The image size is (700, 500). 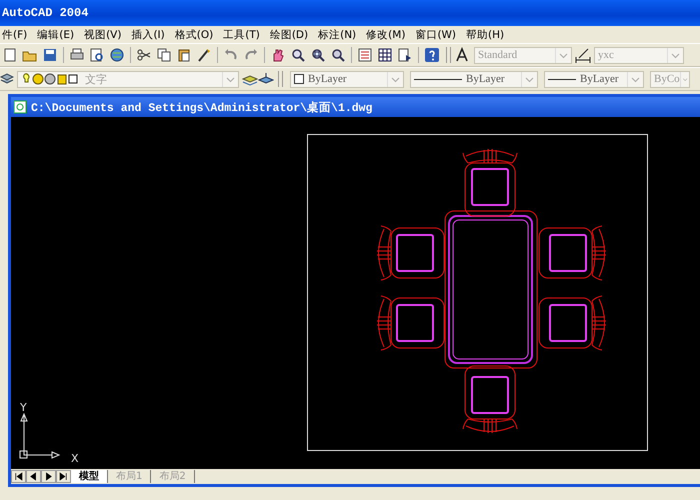 What do you see at coordinates (347, 79) in the screenshot?
I see `color-dropdown: ByLayer` at bounding box center [347, 79].